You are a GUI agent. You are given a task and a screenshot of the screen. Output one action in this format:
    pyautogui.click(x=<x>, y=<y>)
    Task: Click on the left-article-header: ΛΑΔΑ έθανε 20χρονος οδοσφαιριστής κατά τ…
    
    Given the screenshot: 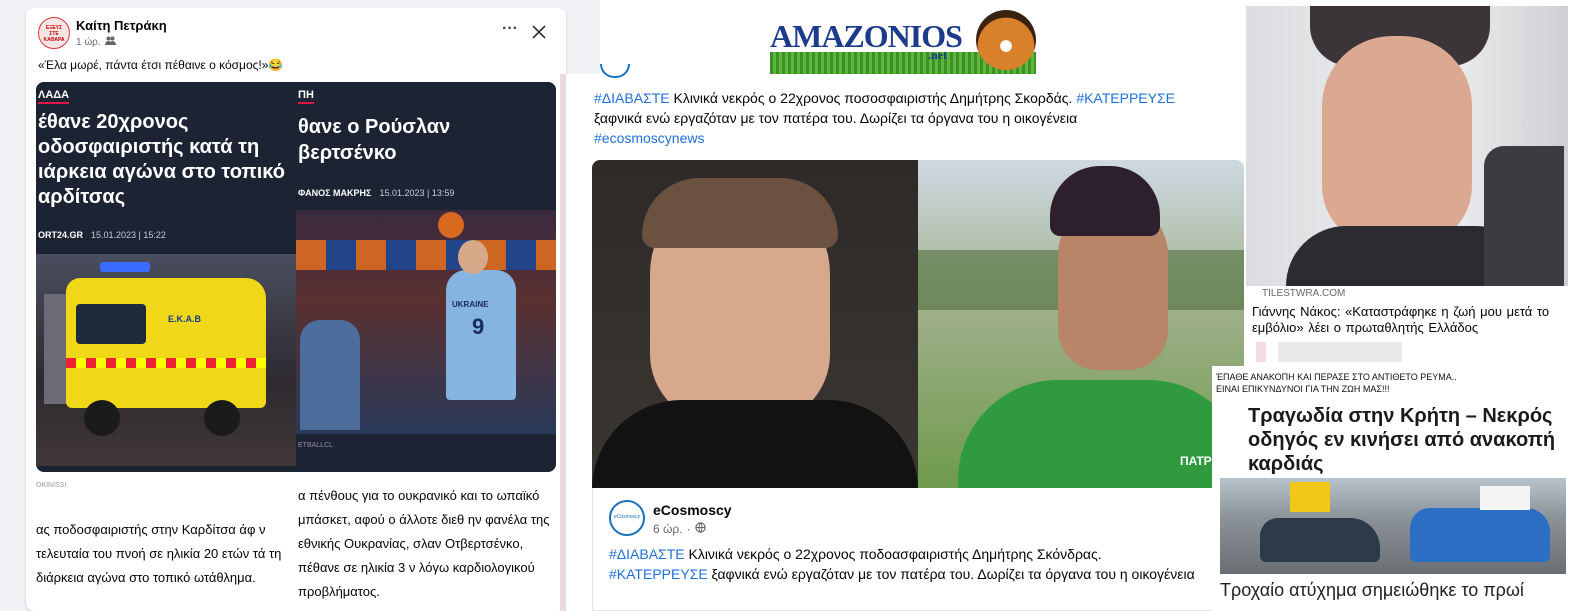 What is the action you would take?
    pyautogui.click(x=166, y=172)
    